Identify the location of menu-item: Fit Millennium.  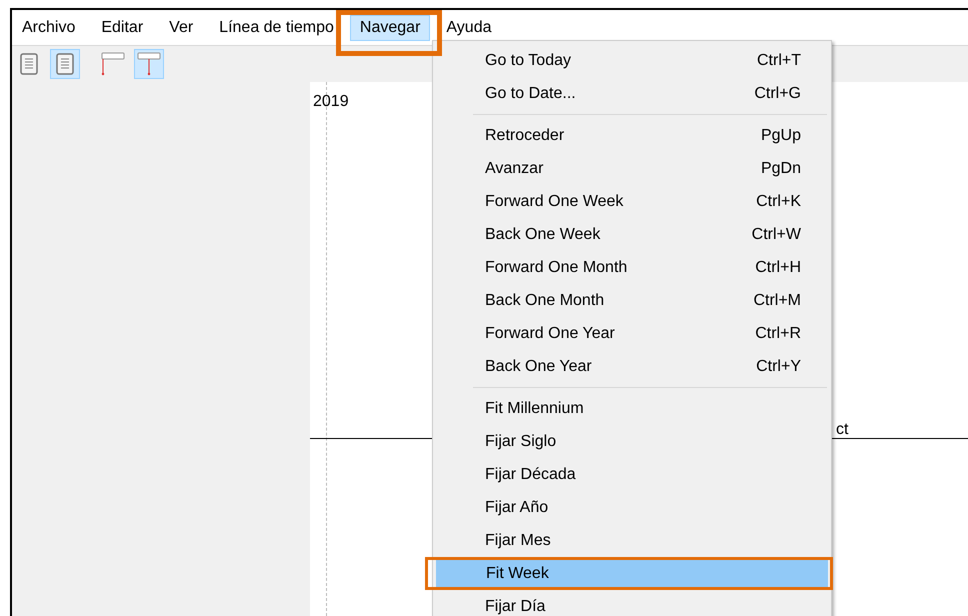
(632, 408).